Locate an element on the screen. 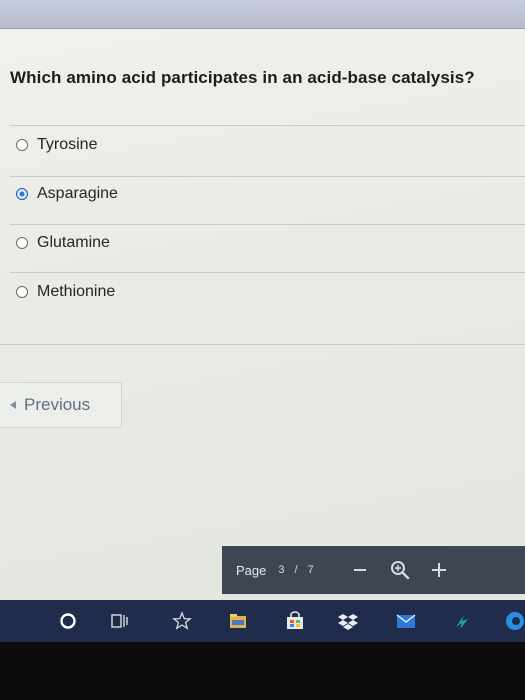 The height and width of the screenshot is (700, 525). option-tyrosine: Tyrosine is located at coordinates (56, 145).